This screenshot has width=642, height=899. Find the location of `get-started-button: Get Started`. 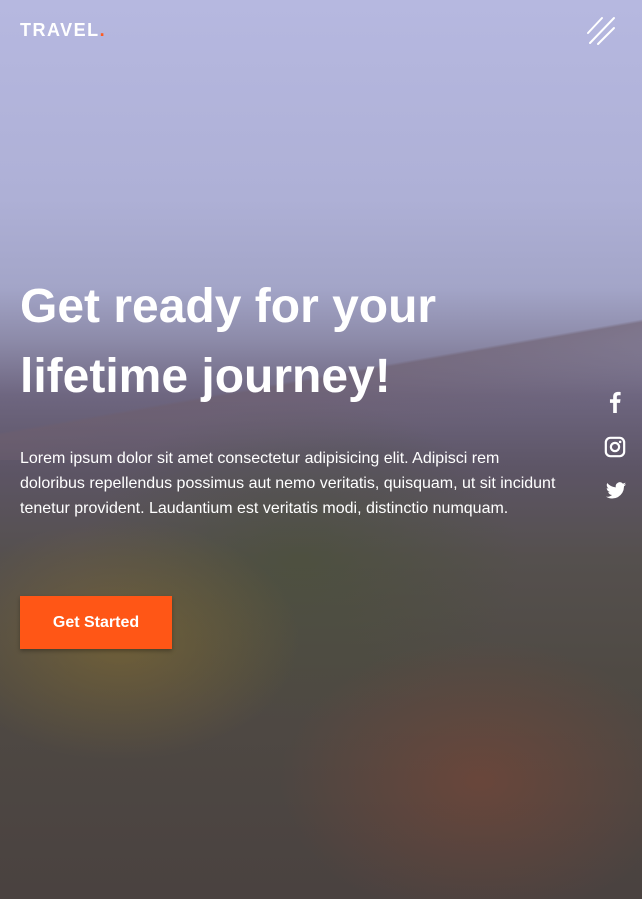

get-started-button: Get Started is located at coordinates (96, 622).